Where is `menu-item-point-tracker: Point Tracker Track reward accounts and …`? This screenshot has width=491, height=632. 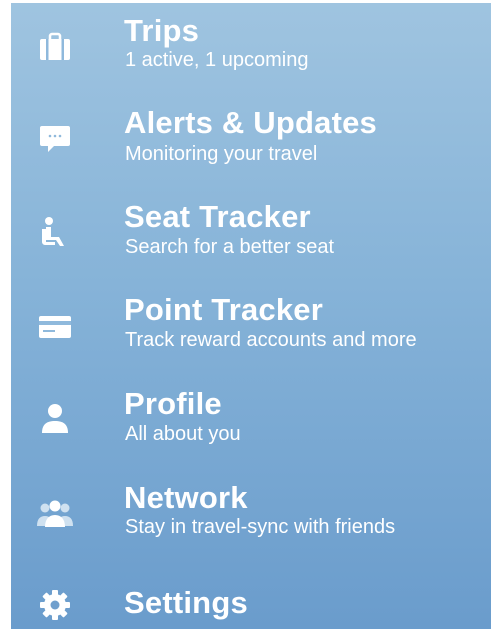 menu-item-point-tracker: Point Tracker Track reward accounts and … is located at coordinates (251, 331).